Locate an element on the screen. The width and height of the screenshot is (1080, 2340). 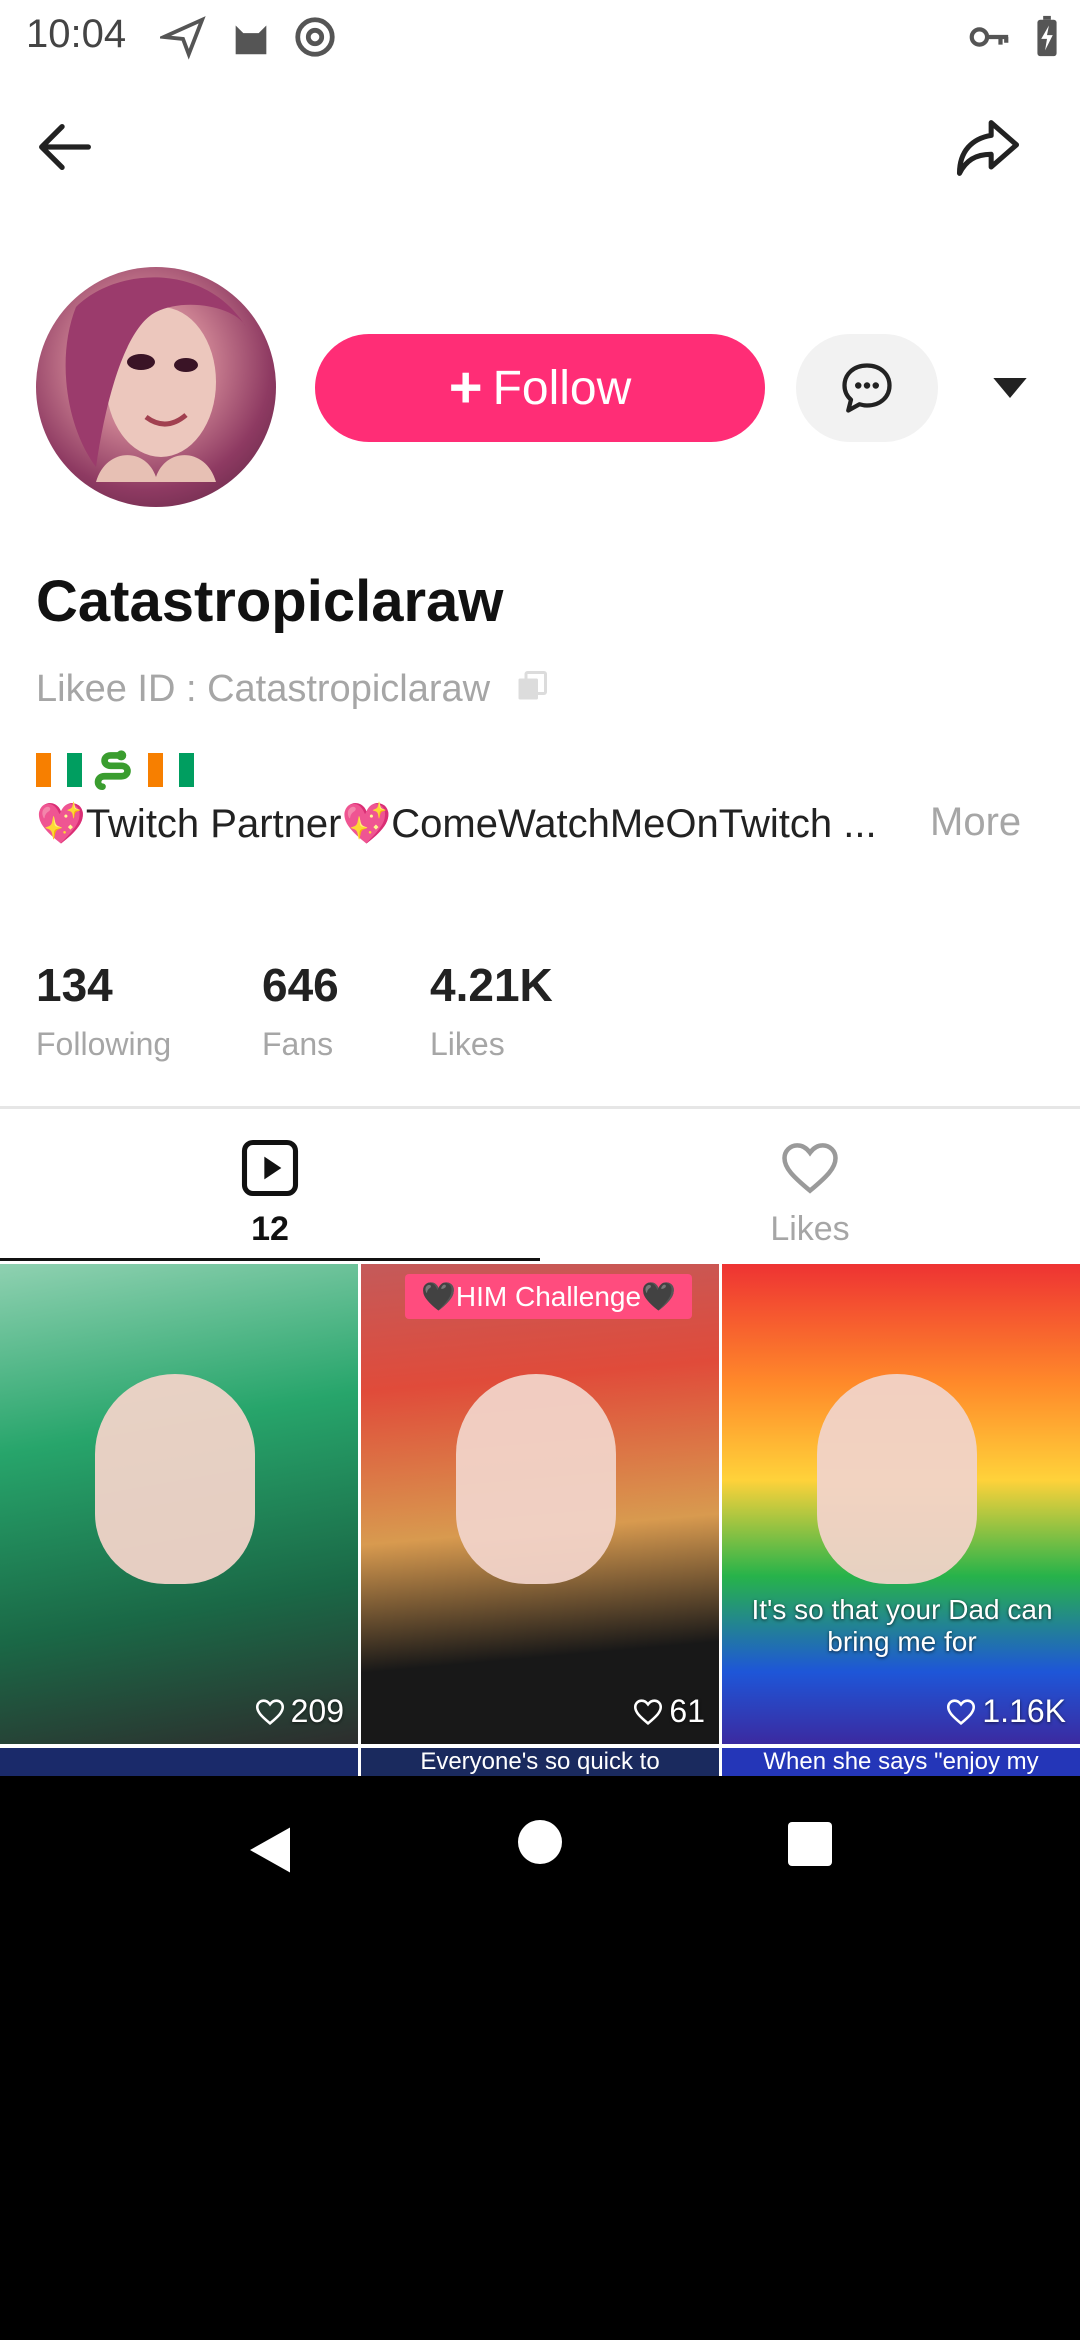
status-time: 10:04 is located at coordinates (76, 34).